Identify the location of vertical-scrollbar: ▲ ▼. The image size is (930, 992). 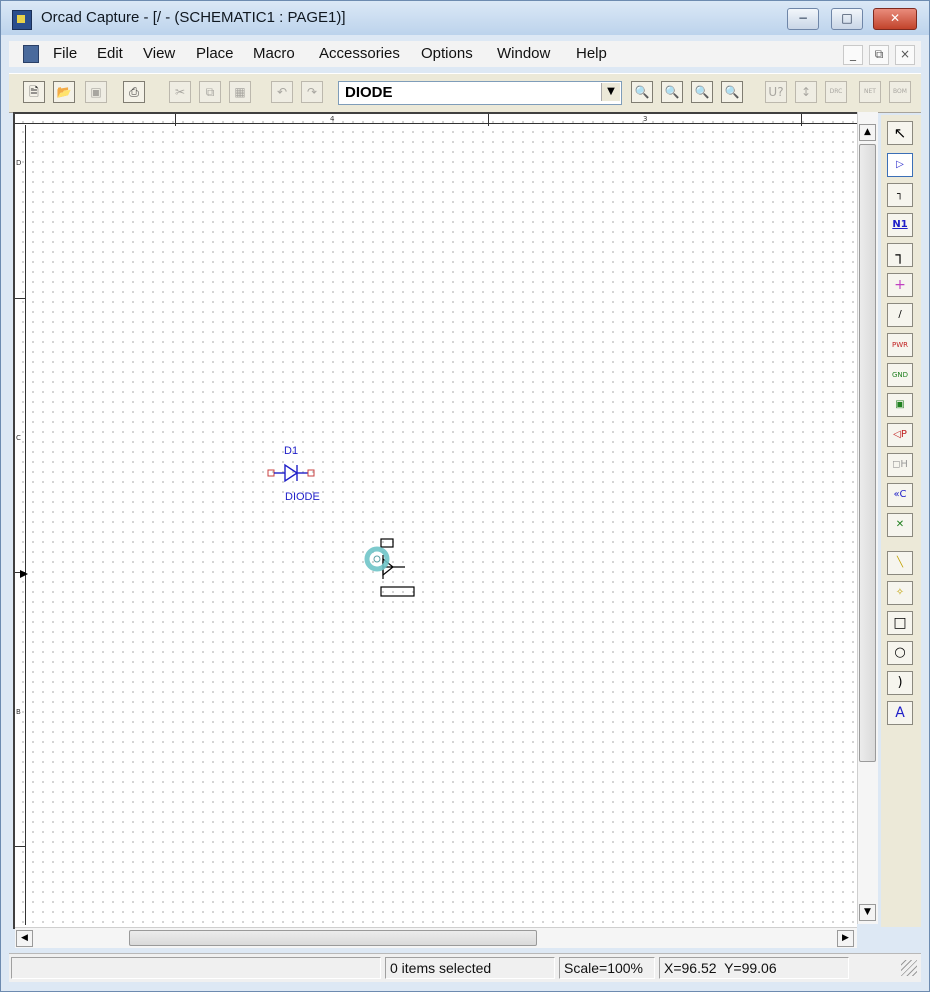
(867, 518).